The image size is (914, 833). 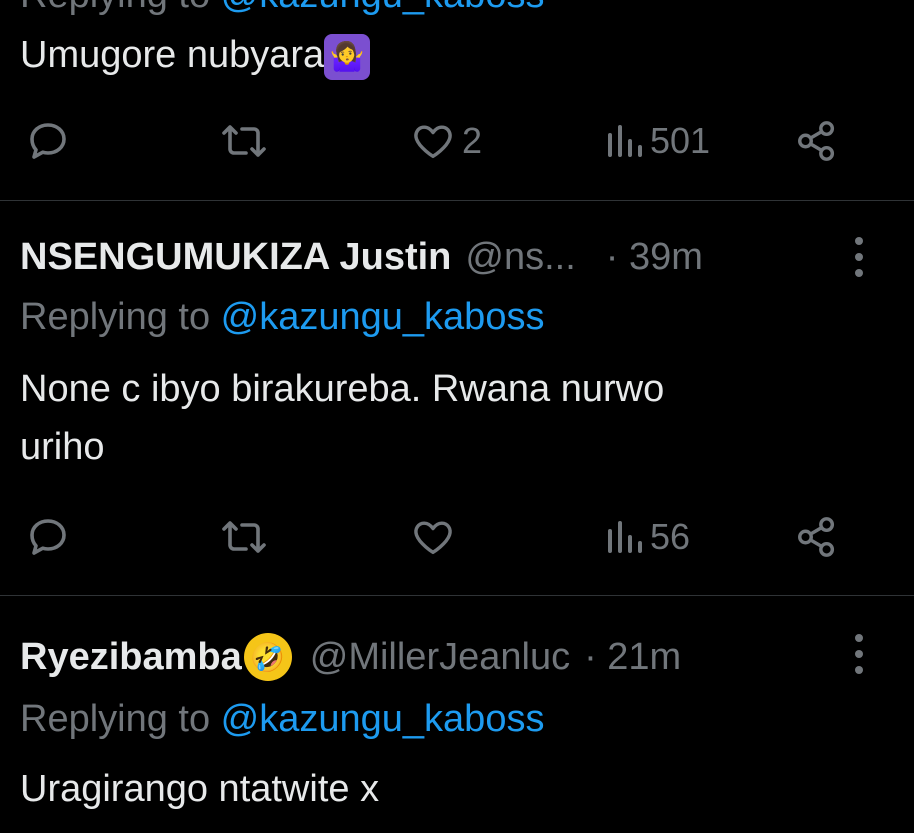 I want to click on timestamp: · 39m, so click(x=654, y=257).